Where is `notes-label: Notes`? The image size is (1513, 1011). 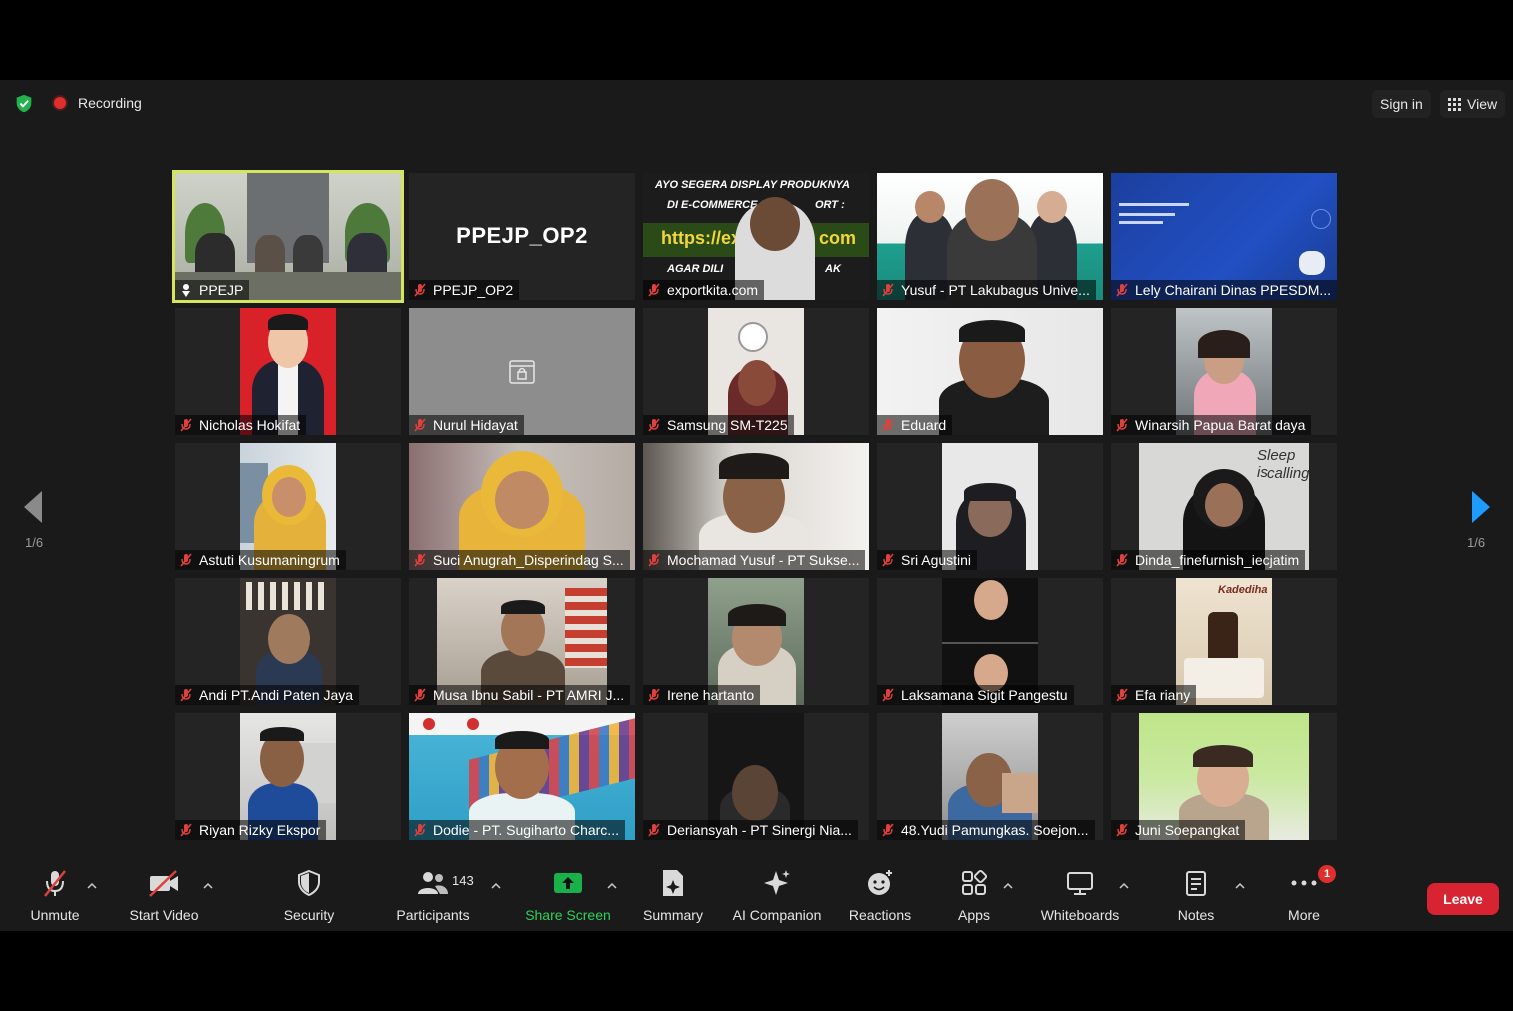
notes-label: Notes is located at coordinates (1196, 915).